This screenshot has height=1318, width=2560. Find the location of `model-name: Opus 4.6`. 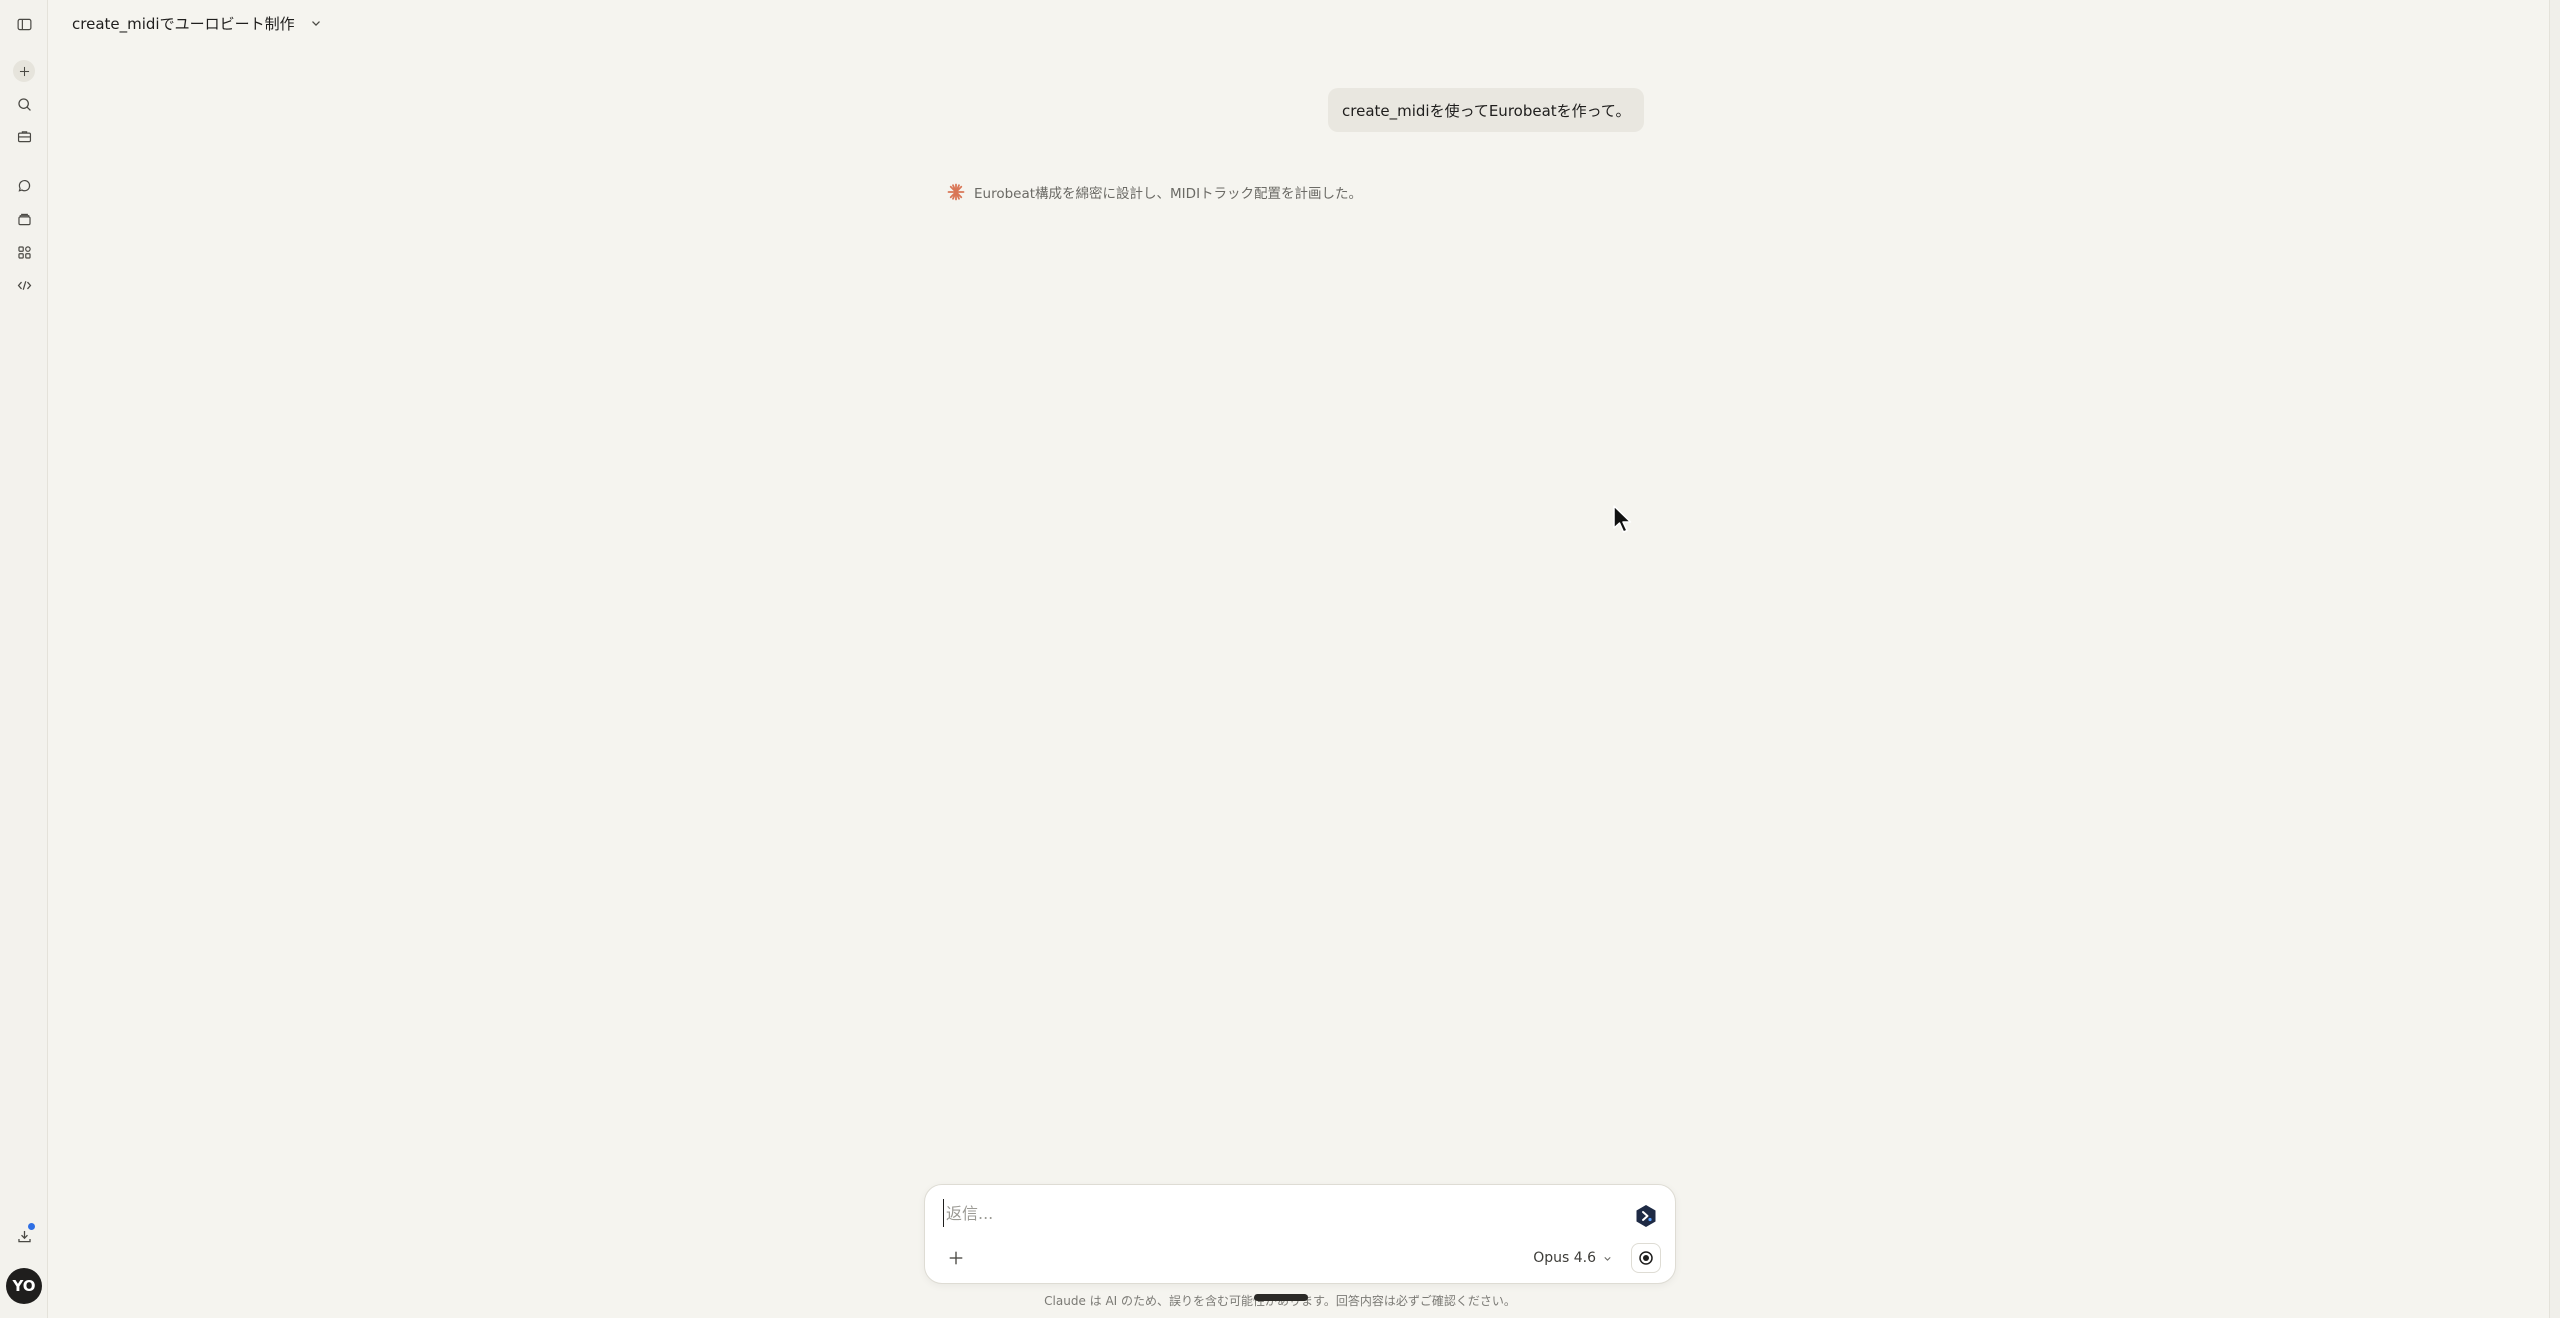

model-name: Opus 4.6 is located at coordinates (1564, 1258).